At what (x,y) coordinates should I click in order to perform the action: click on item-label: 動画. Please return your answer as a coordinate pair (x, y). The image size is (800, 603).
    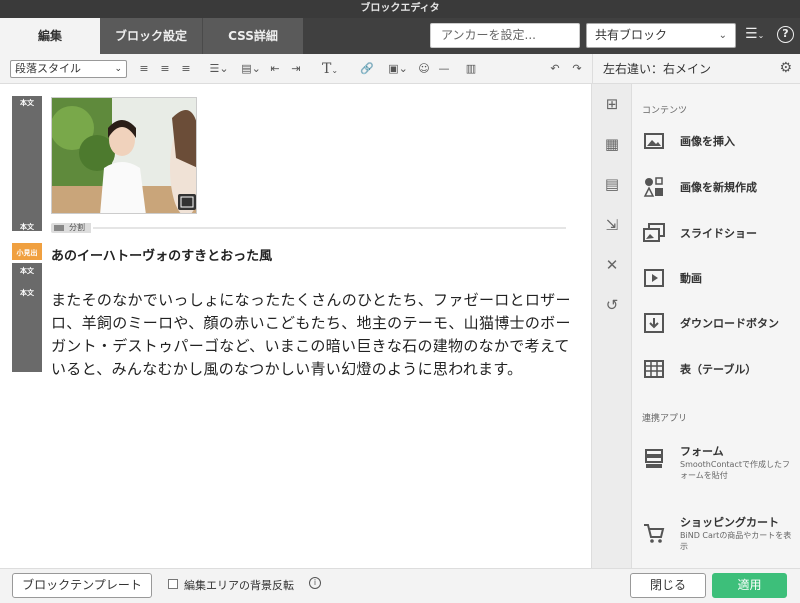
    Looking at the image, I should click on (691, 278).